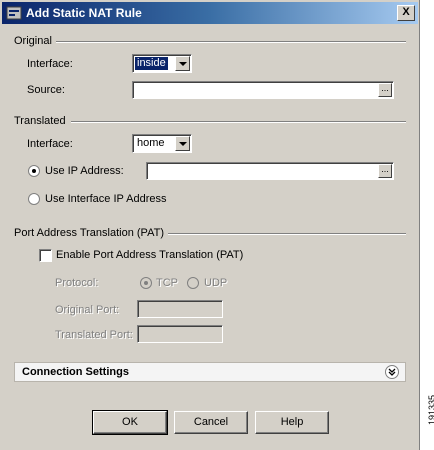  Describe the element at coordinates (89, 233) in the screenshot. I see `pat-section-title: Port Address Translation (PAT)` at that location.